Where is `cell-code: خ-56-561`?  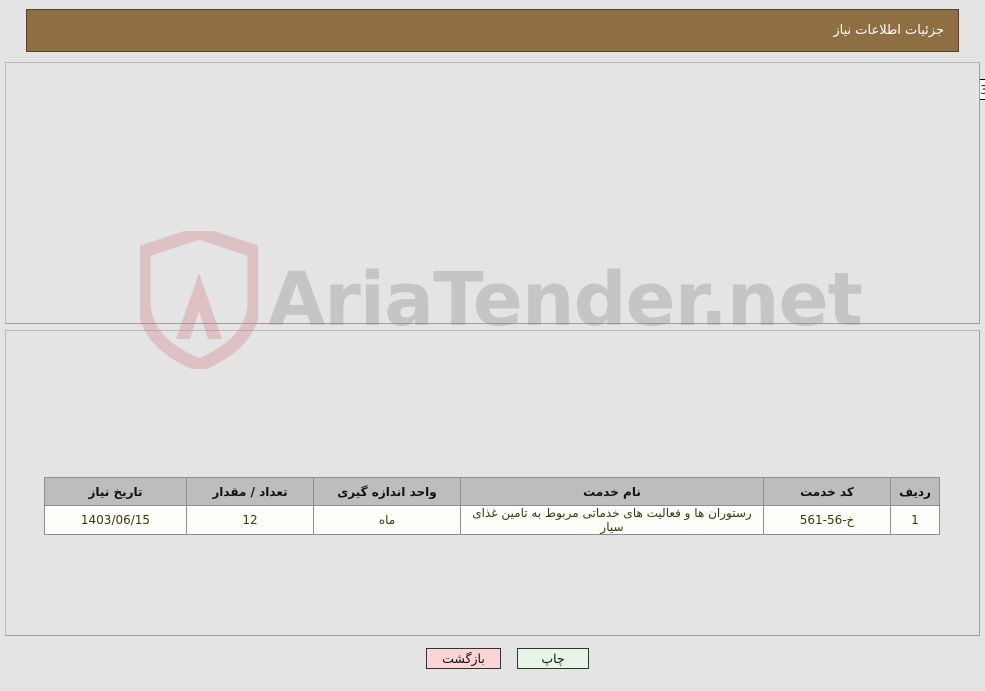 cell-code: خ-56-561 is located at coordinates (827, 520).